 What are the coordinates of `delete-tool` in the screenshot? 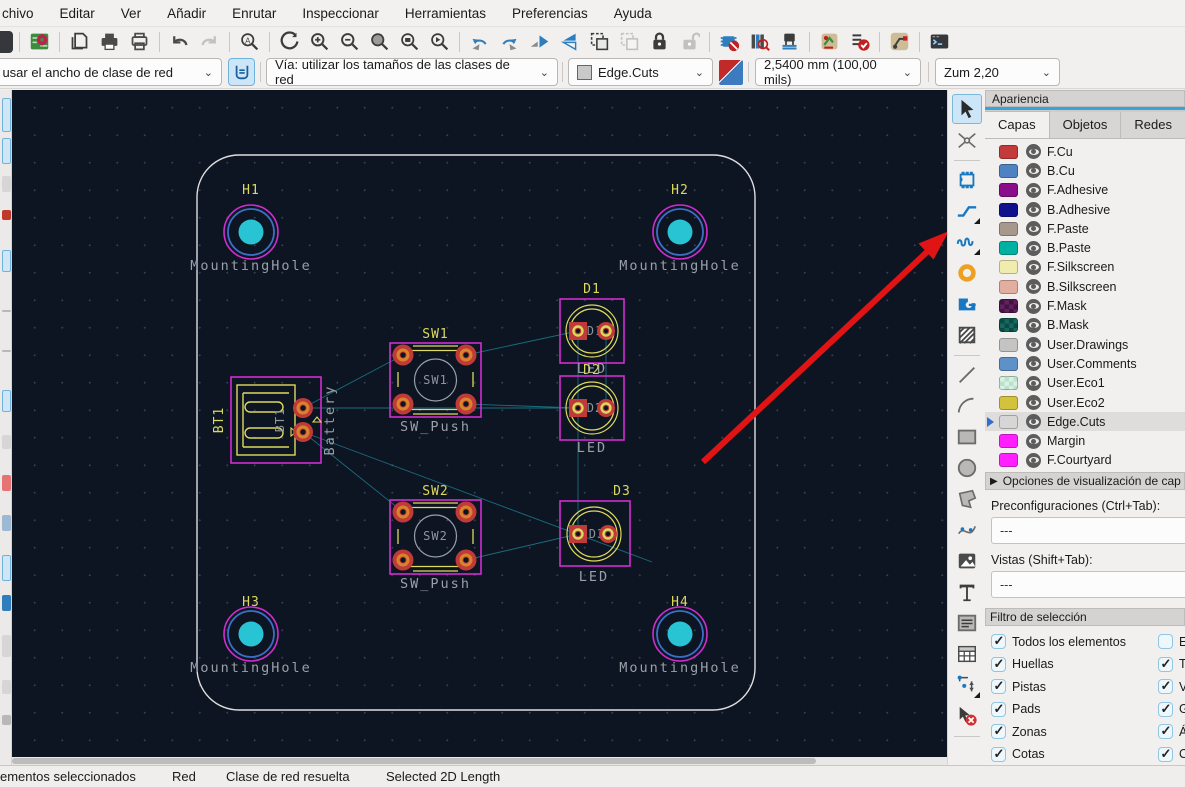 It's located at (967, 716).